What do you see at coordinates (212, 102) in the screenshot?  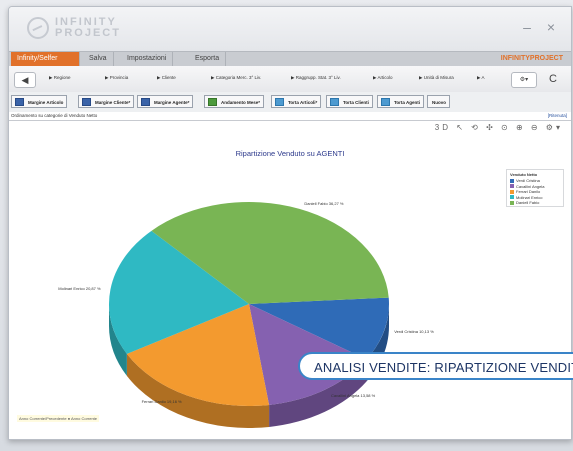 I see `bar-chart-icon` at bounding box center [212, 102].